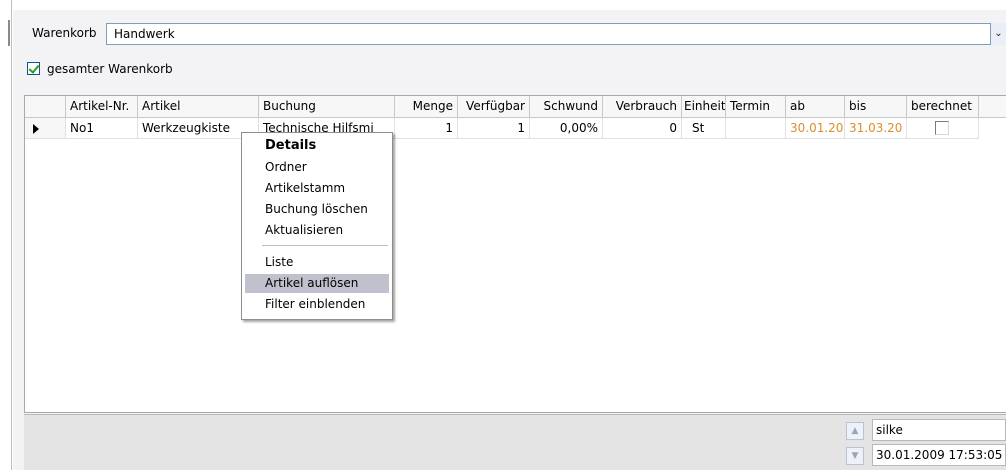 This screenshot has height=470, width=1006. What do you see at coordinates (110, 69) in the screenshot?
I see `gesamter-warenkorb-label: gesamter Warenkorb` at bounding box center [110, 69].